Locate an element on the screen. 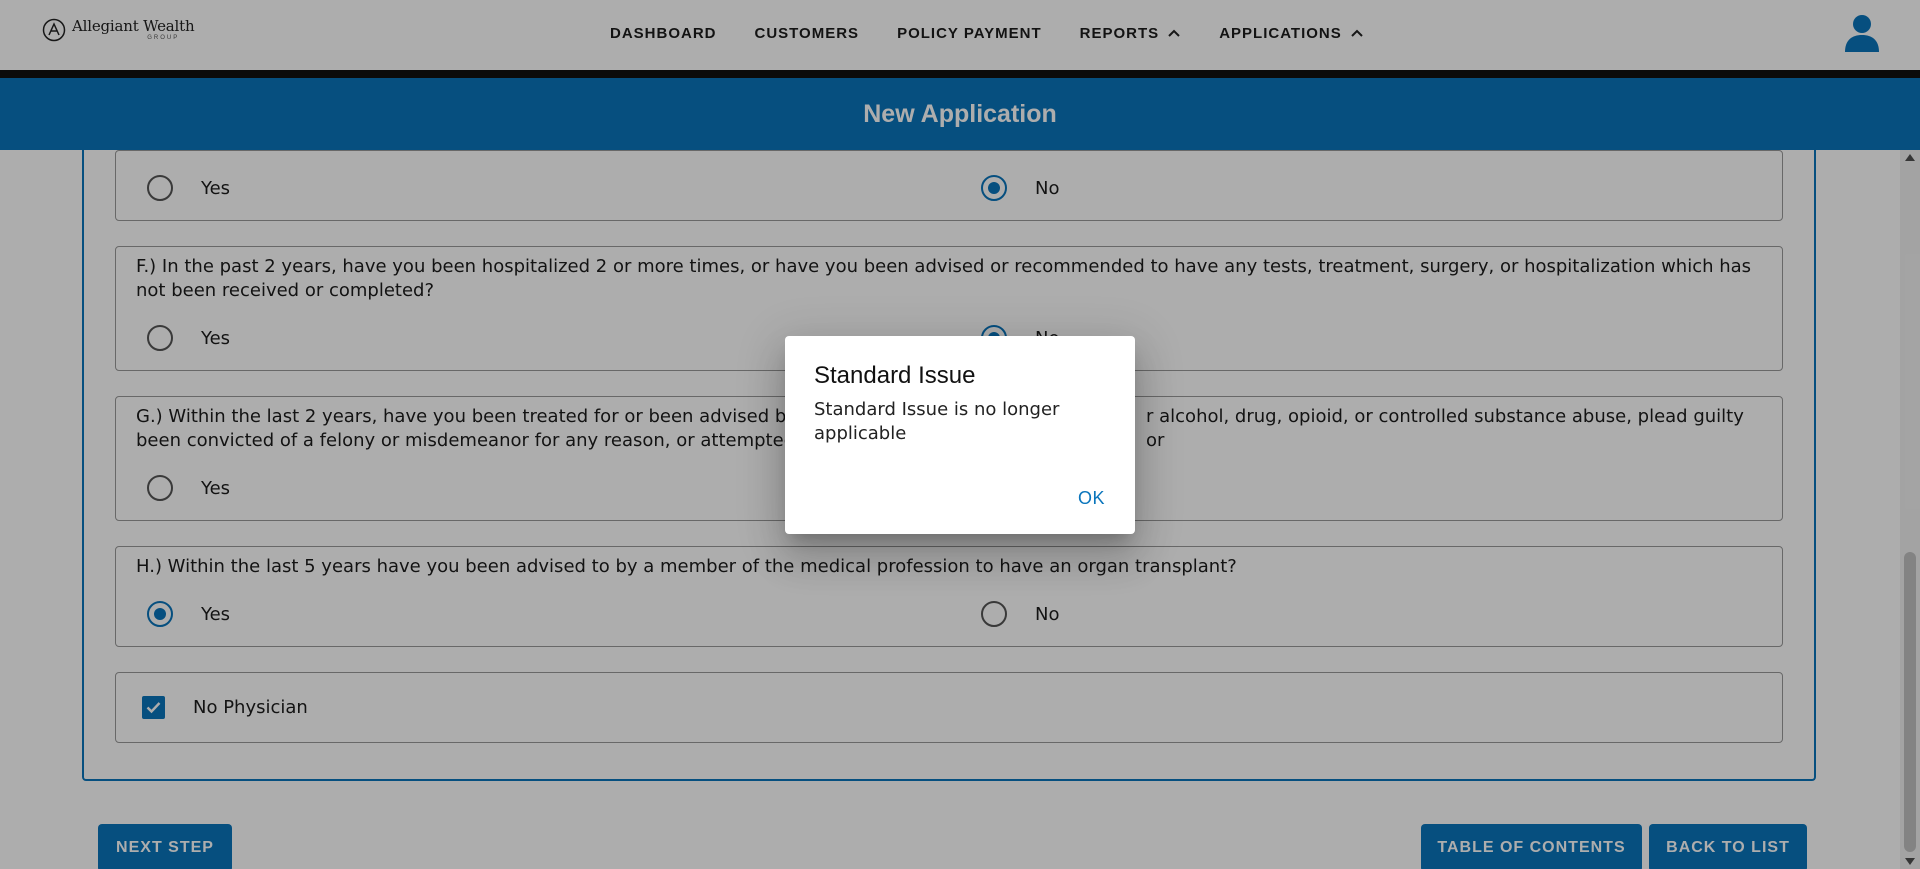 Image resolution: width=1920 pixels, height=869 pixels. dialog-message: Standard Issue is no longer applicable is located at coordinates (937, 421).